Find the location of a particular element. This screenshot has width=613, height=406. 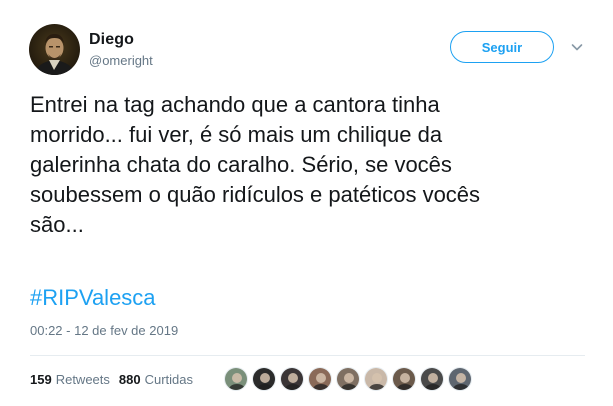

likes-label: Curtidas is located at coordinates (169, 379).